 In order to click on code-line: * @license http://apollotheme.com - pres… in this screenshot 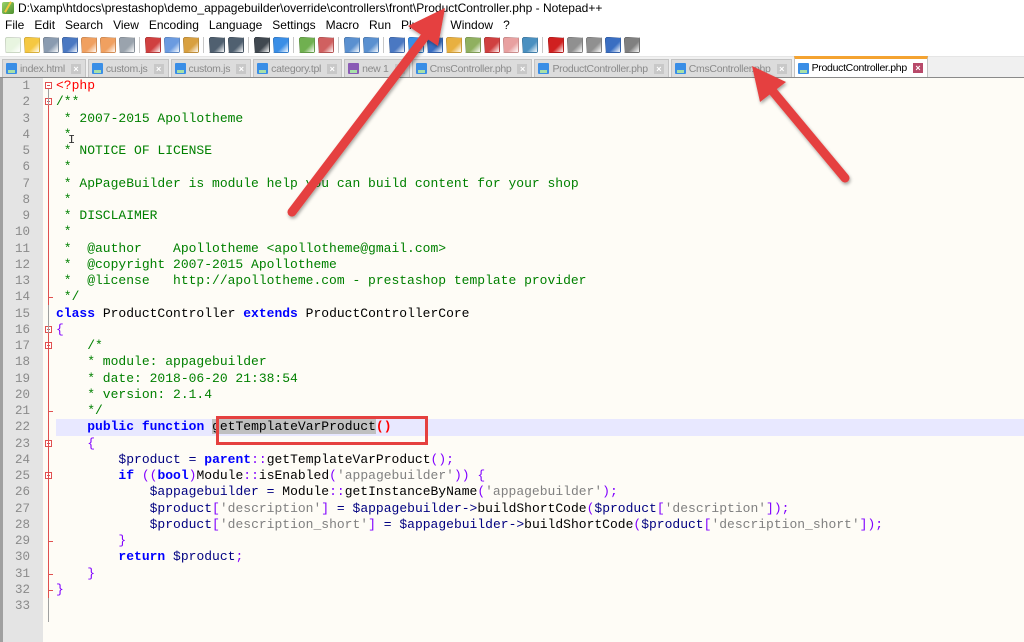, I will do `click(540, 281)`.